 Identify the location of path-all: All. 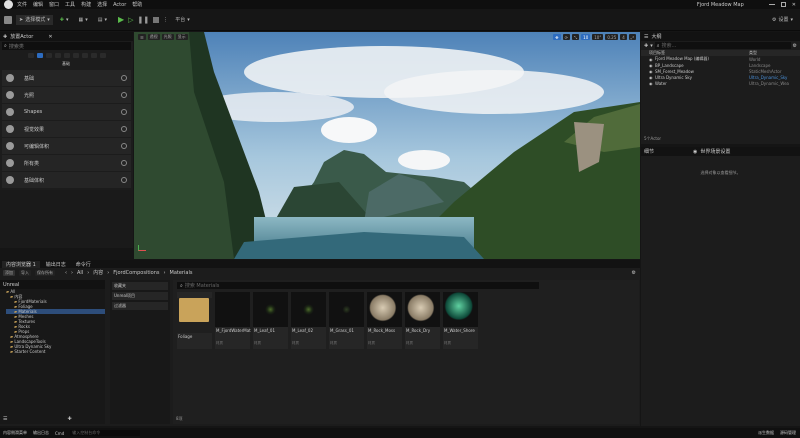
(80, 273).